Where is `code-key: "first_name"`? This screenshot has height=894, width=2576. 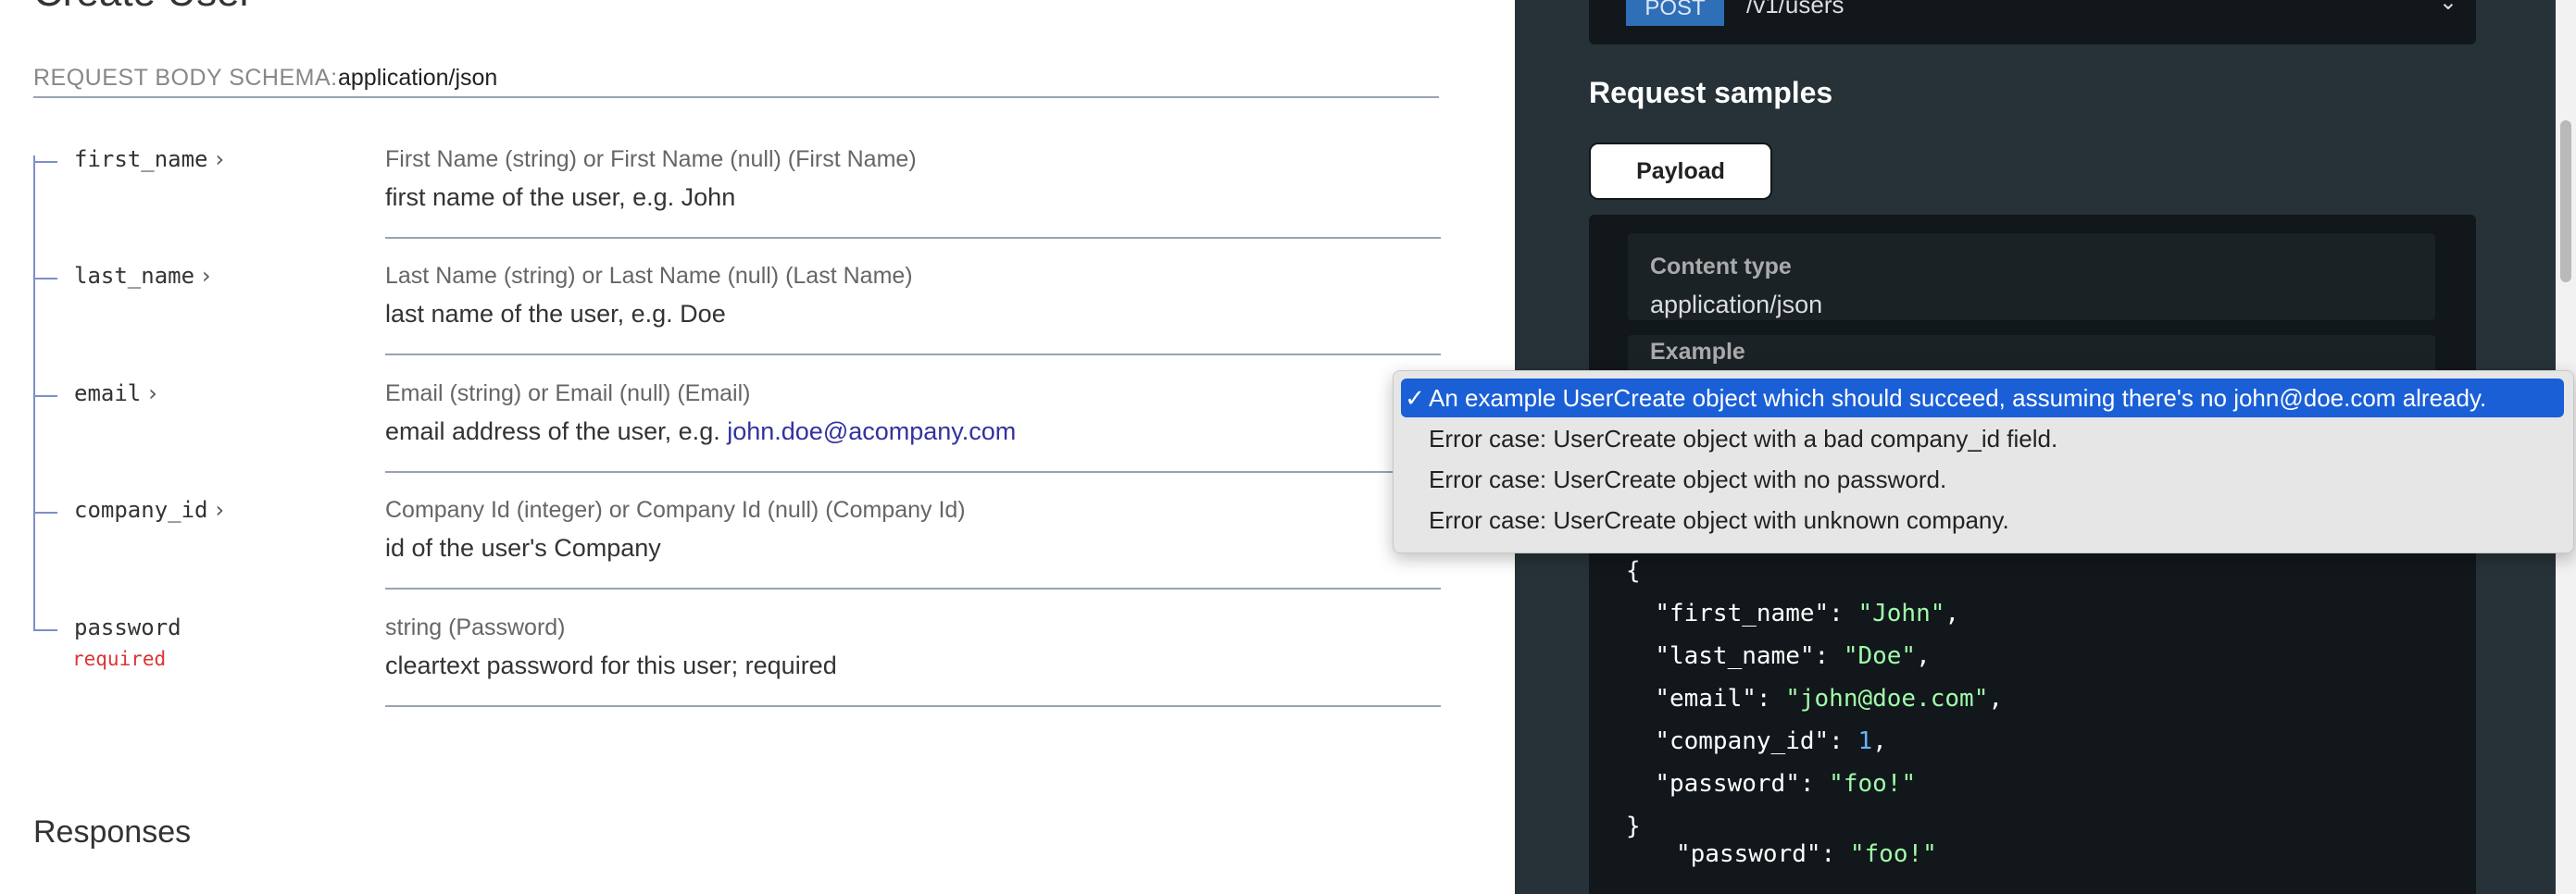 code-key: "first_name" is located at coordinates (1743, 614).